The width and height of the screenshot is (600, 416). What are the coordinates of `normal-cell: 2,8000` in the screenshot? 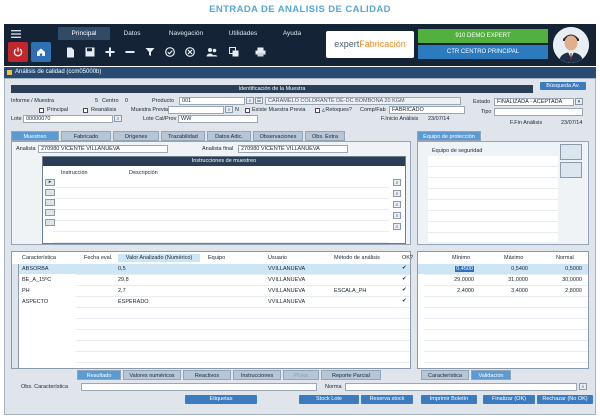 It's located at (573, 291).